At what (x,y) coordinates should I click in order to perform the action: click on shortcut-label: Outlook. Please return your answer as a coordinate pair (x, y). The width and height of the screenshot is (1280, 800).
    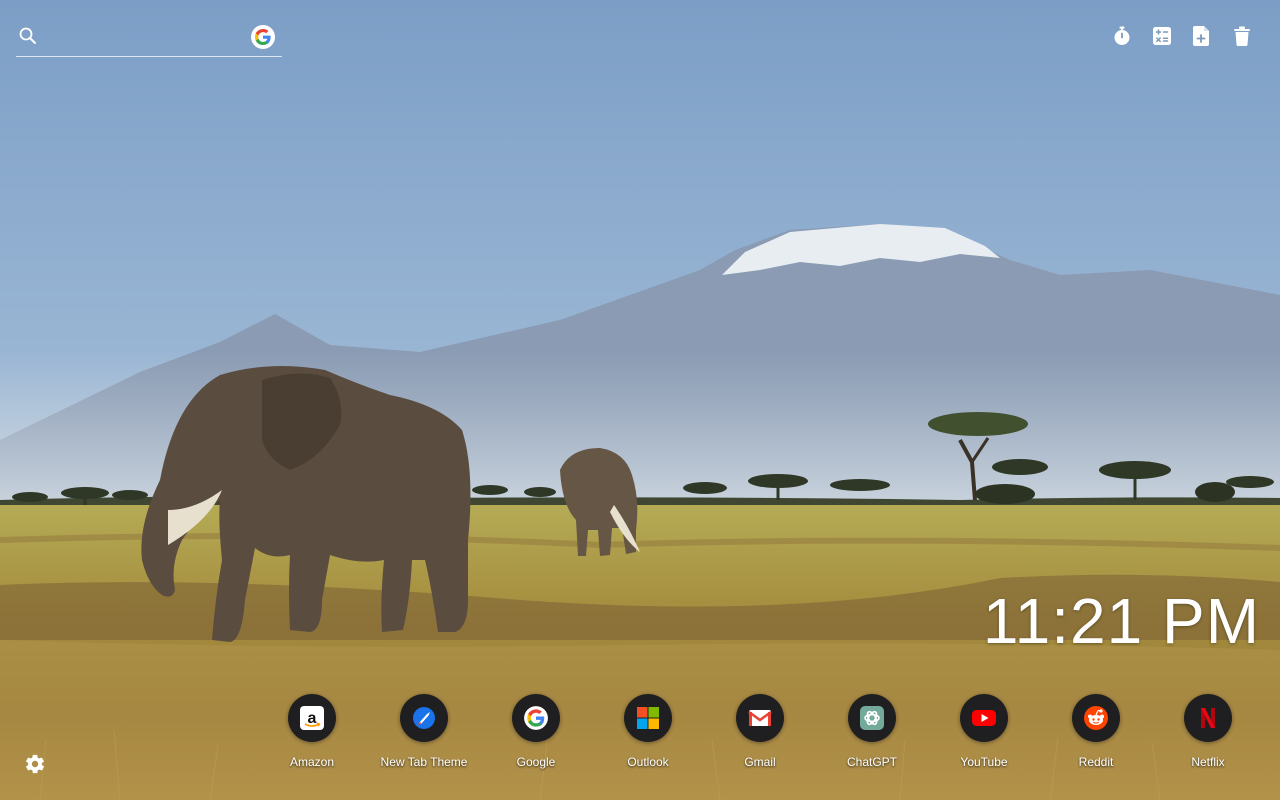
    Looking at the image, I should click on (648, 762).